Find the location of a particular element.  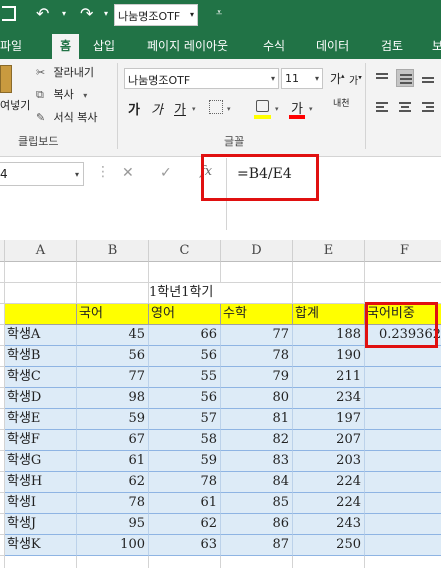

undo-dropdown-icon: ▾ is located at coordinates (64, 13).